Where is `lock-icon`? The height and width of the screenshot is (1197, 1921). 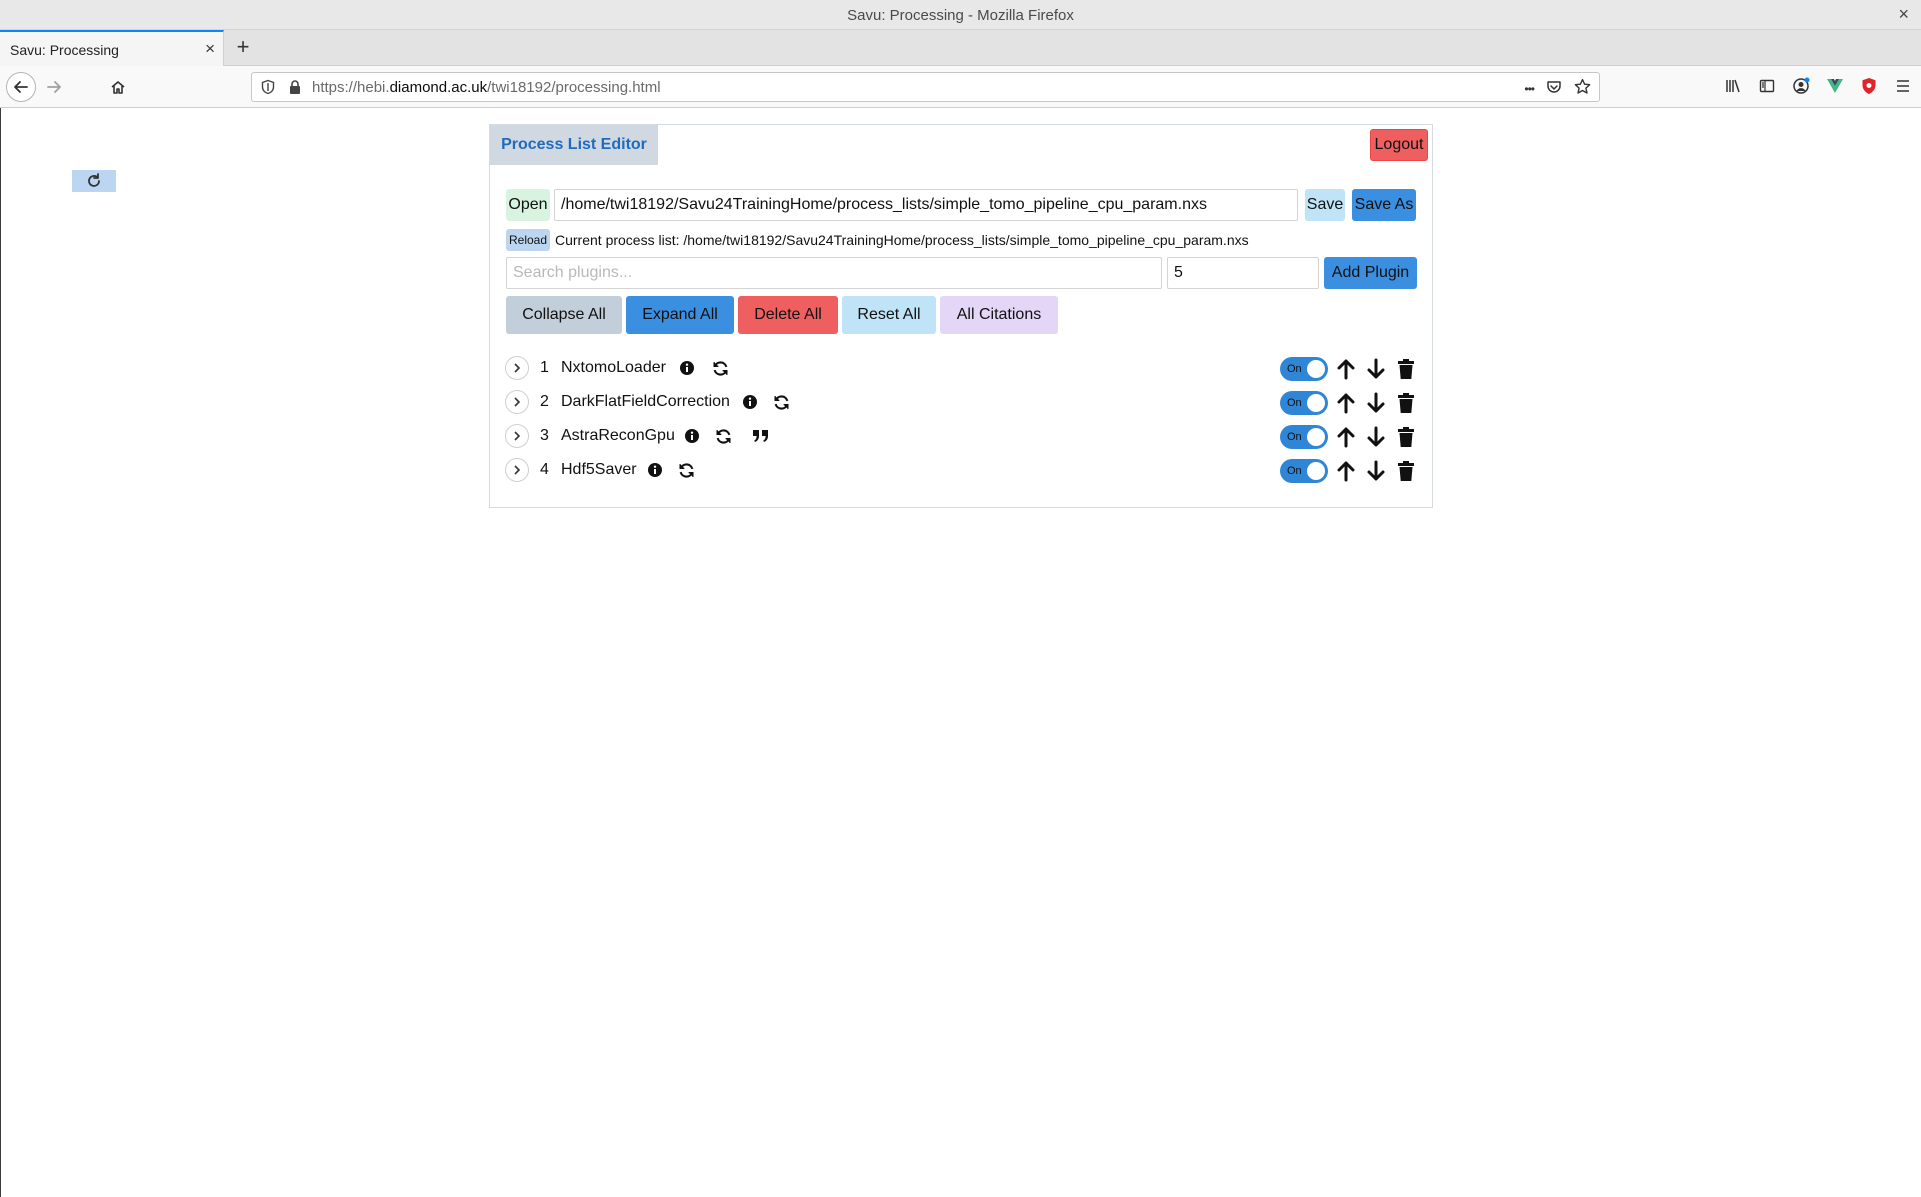
lock-icon is located at coordinates (295, 89).